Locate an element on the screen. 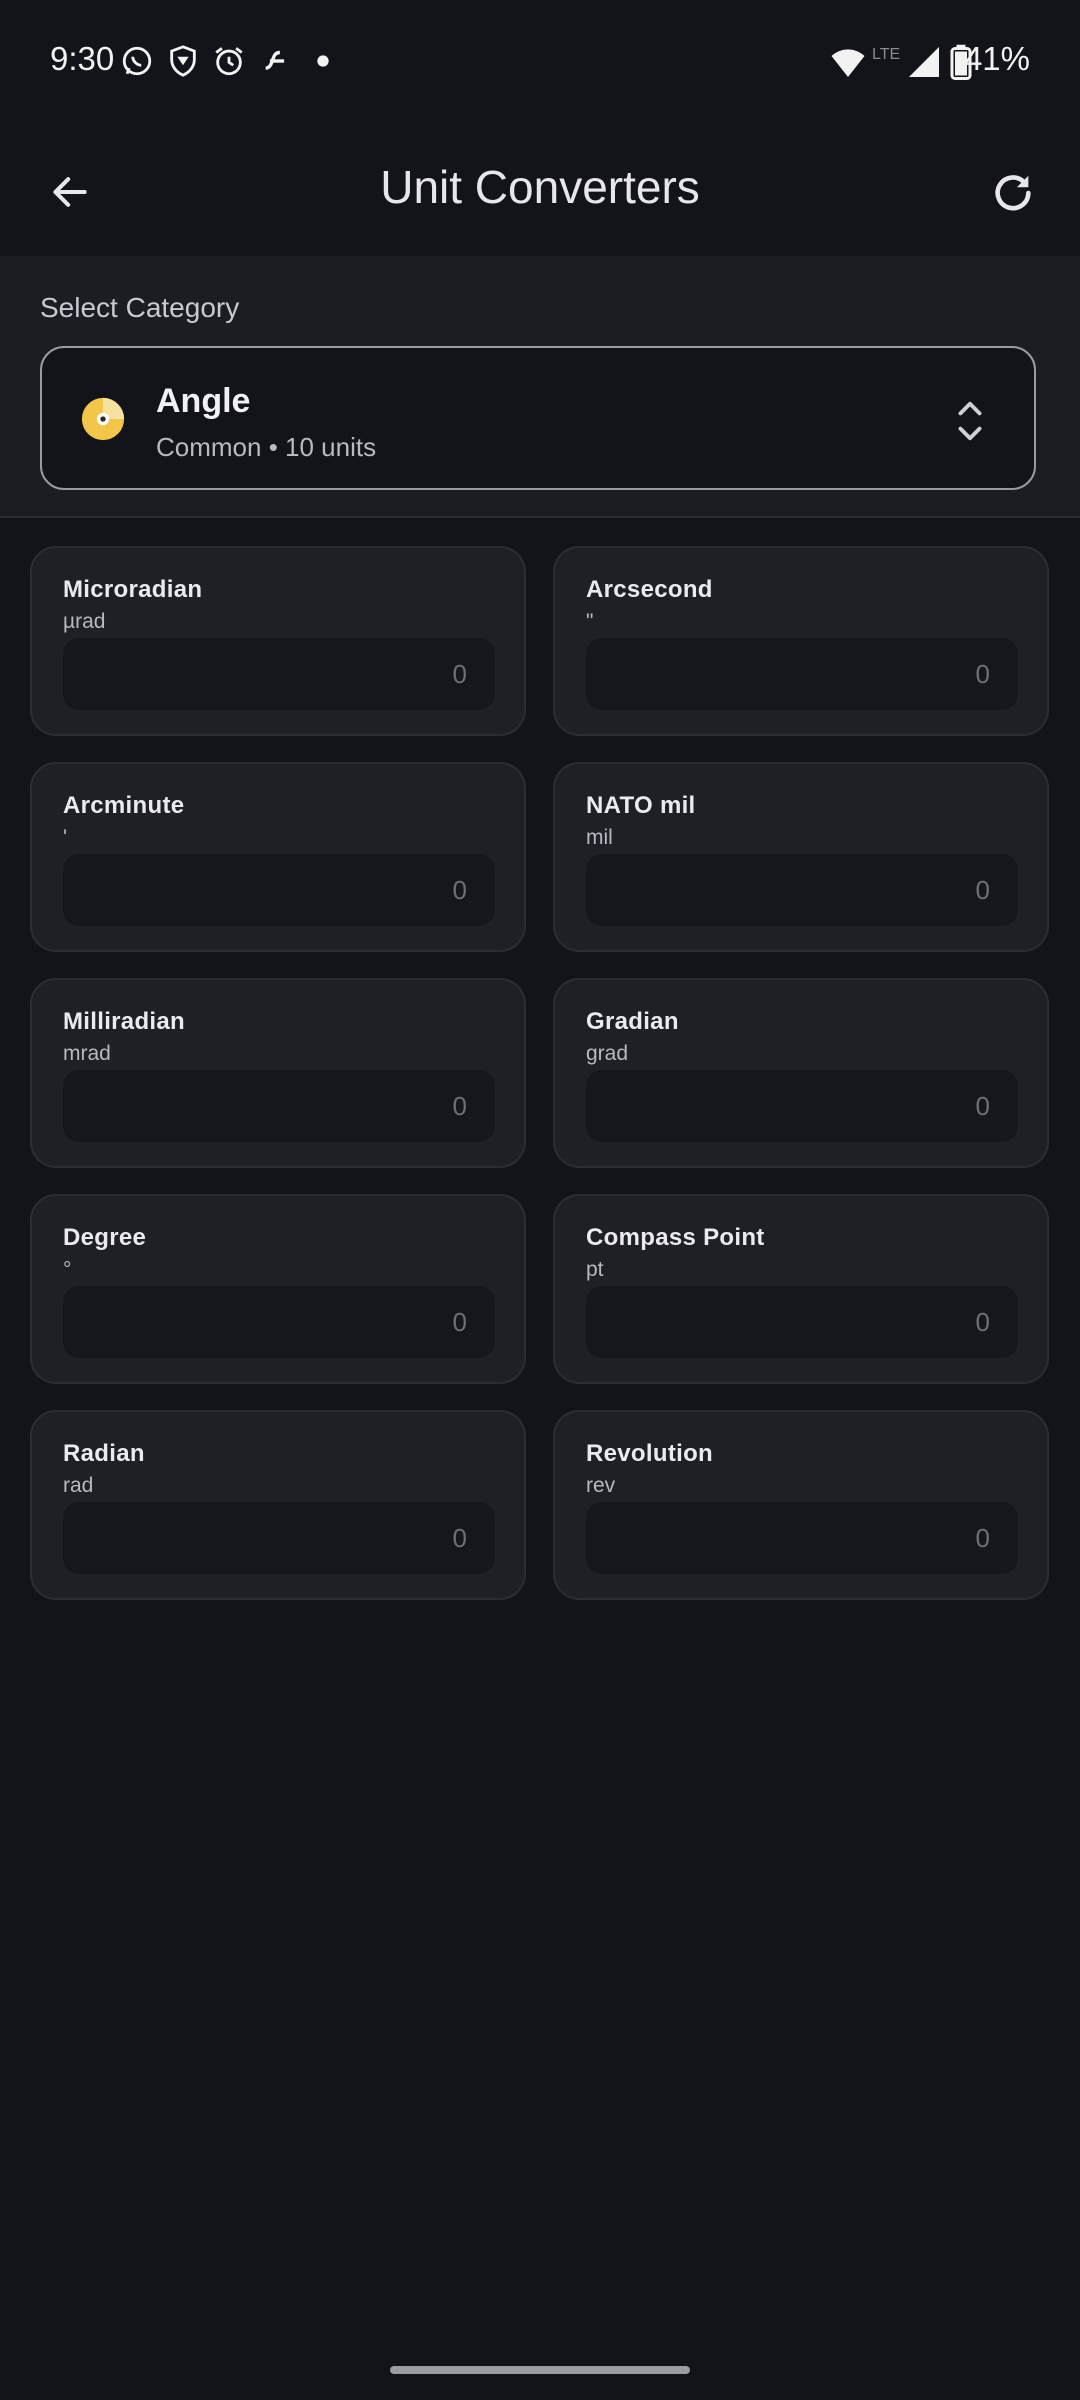 The height and width of the screenshot is (2400, 1080). unit-name: Milliradian is located at coordinates (124, 1021).